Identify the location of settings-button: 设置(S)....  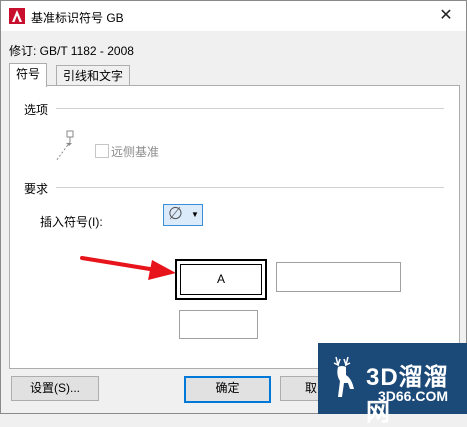
(55, 388).